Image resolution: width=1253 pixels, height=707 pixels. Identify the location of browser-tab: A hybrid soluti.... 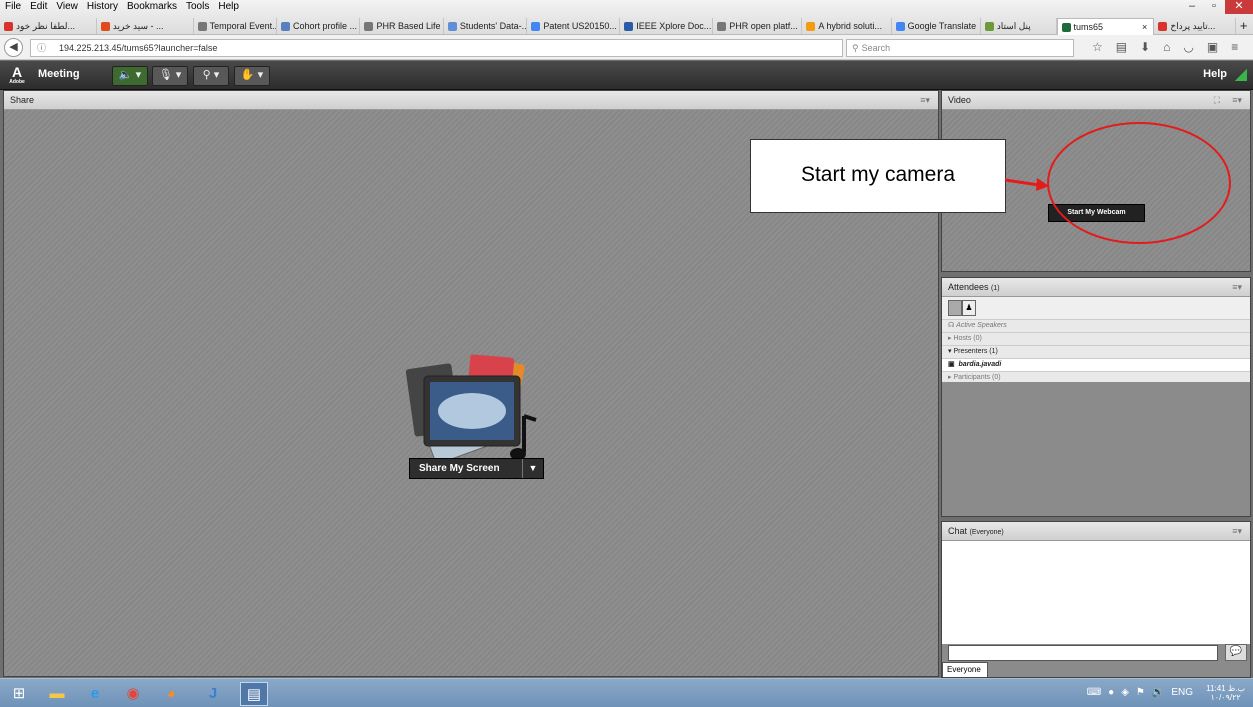
(847, 26).